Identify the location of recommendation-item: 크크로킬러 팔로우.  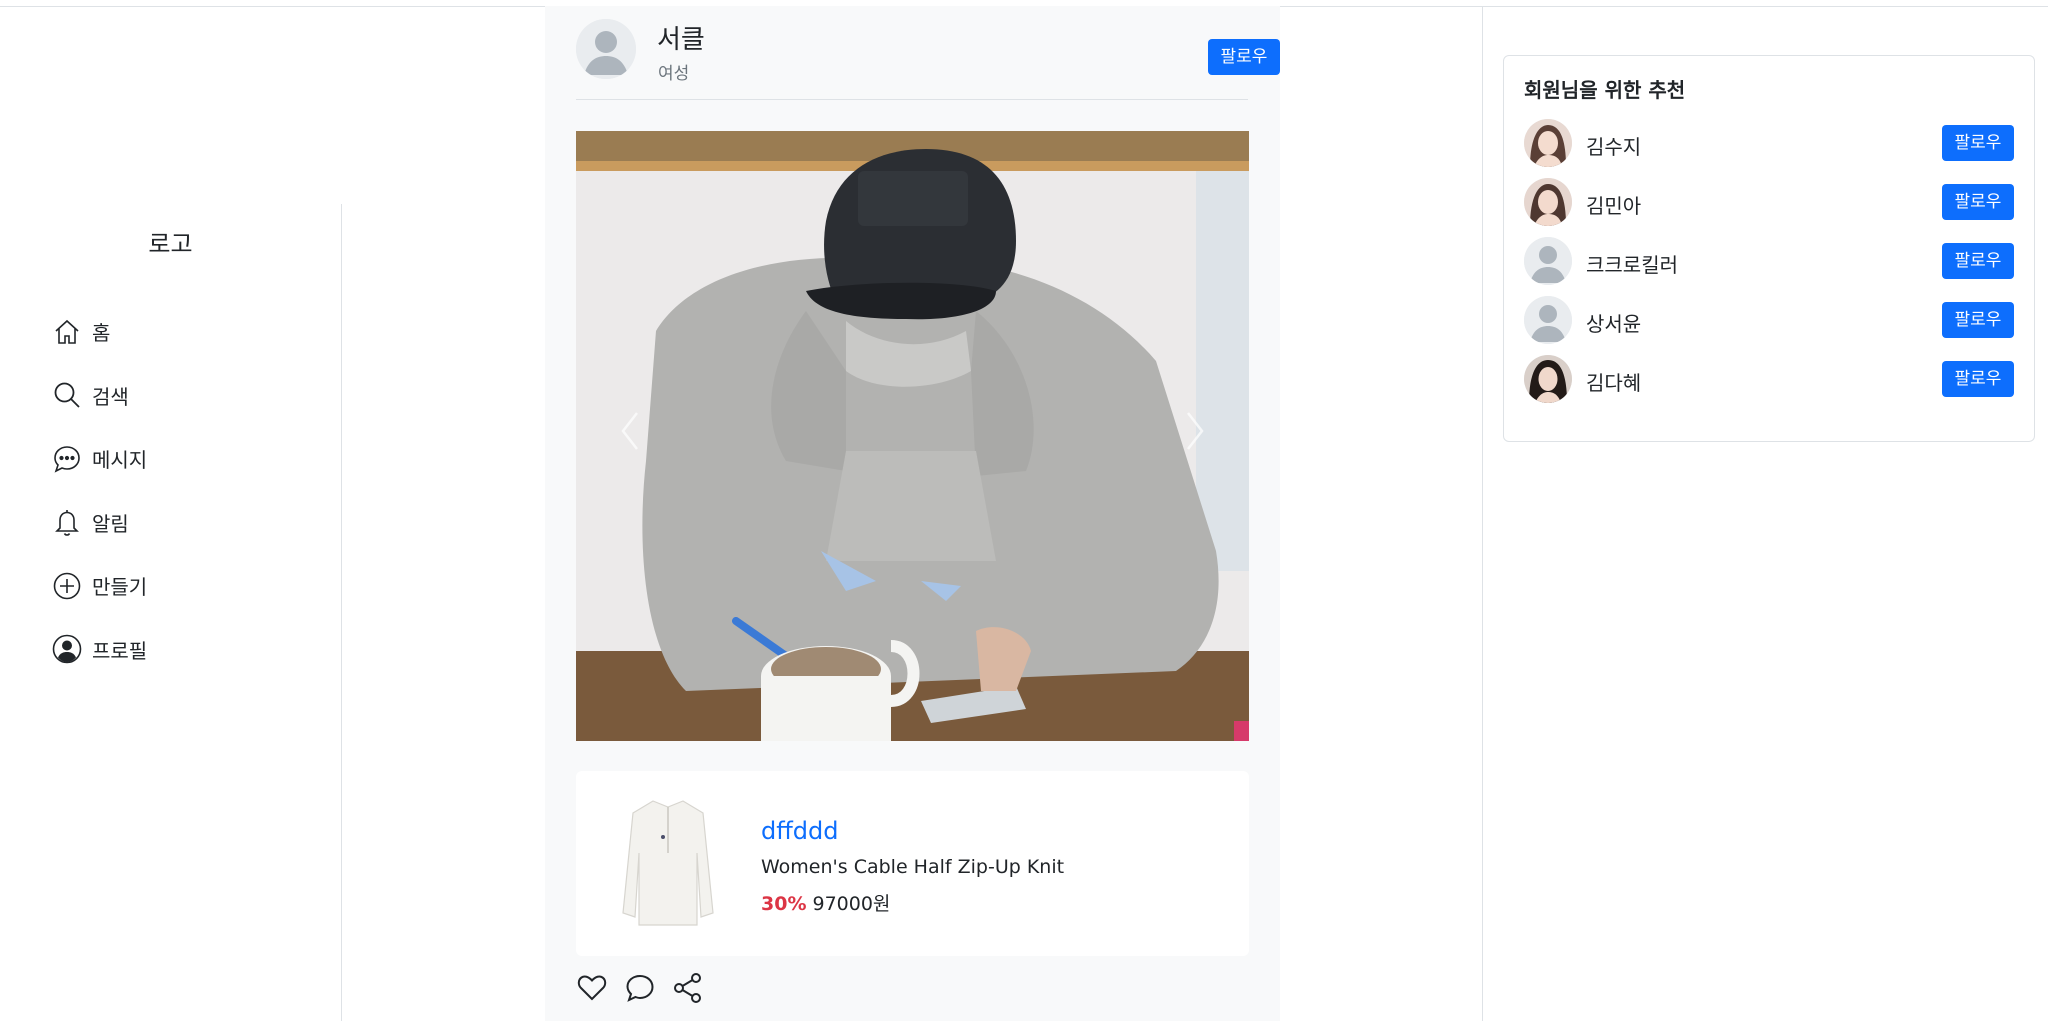
(1769, 266).